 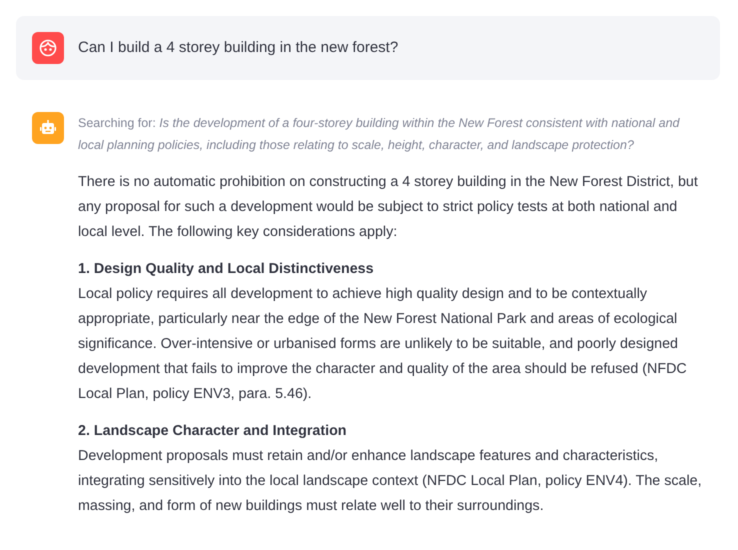 I want to click on answer-paragraph: There is no automatic prohibition on constructing a 4 storey building in the New Forest District, but any proposal for such a development would be subject to strict policy tests at both national and local level. The following key considerations apply:, so click(x=388, y=207).